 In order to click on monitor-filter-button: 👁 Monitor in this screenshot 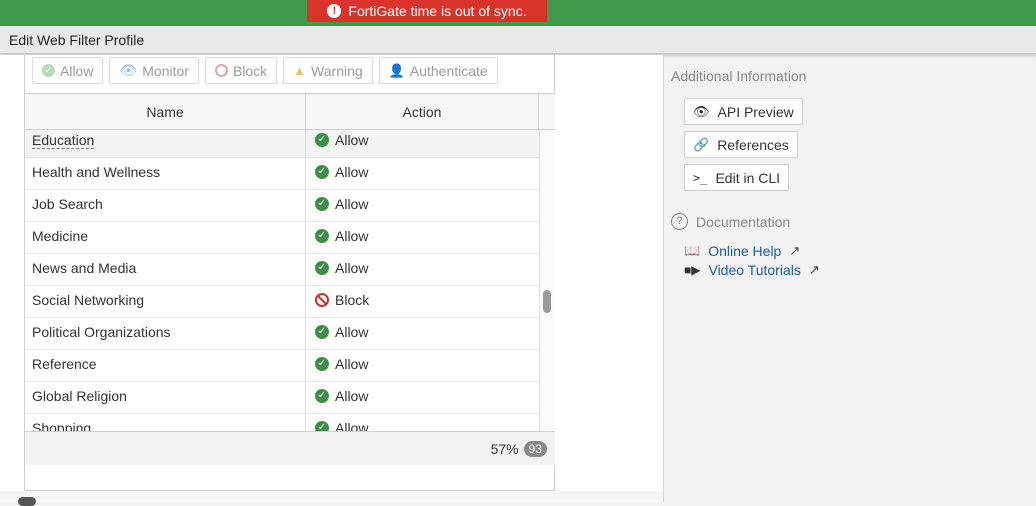, I will do `click(154, 70)`.